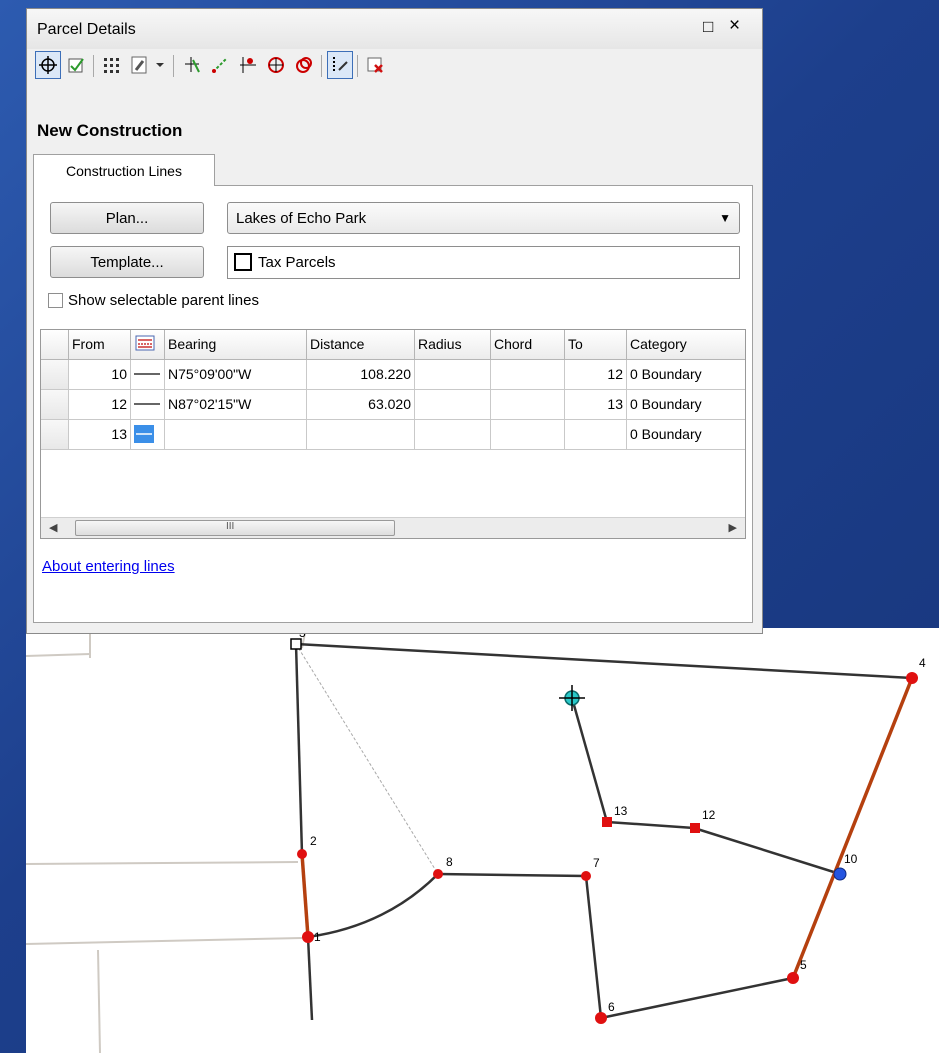 This screenshot has height=1053, width=939. What do you see at coordinates (100, 345) in the screenshot?
I see `column-header-from: From` at bounding box center [100, 345].